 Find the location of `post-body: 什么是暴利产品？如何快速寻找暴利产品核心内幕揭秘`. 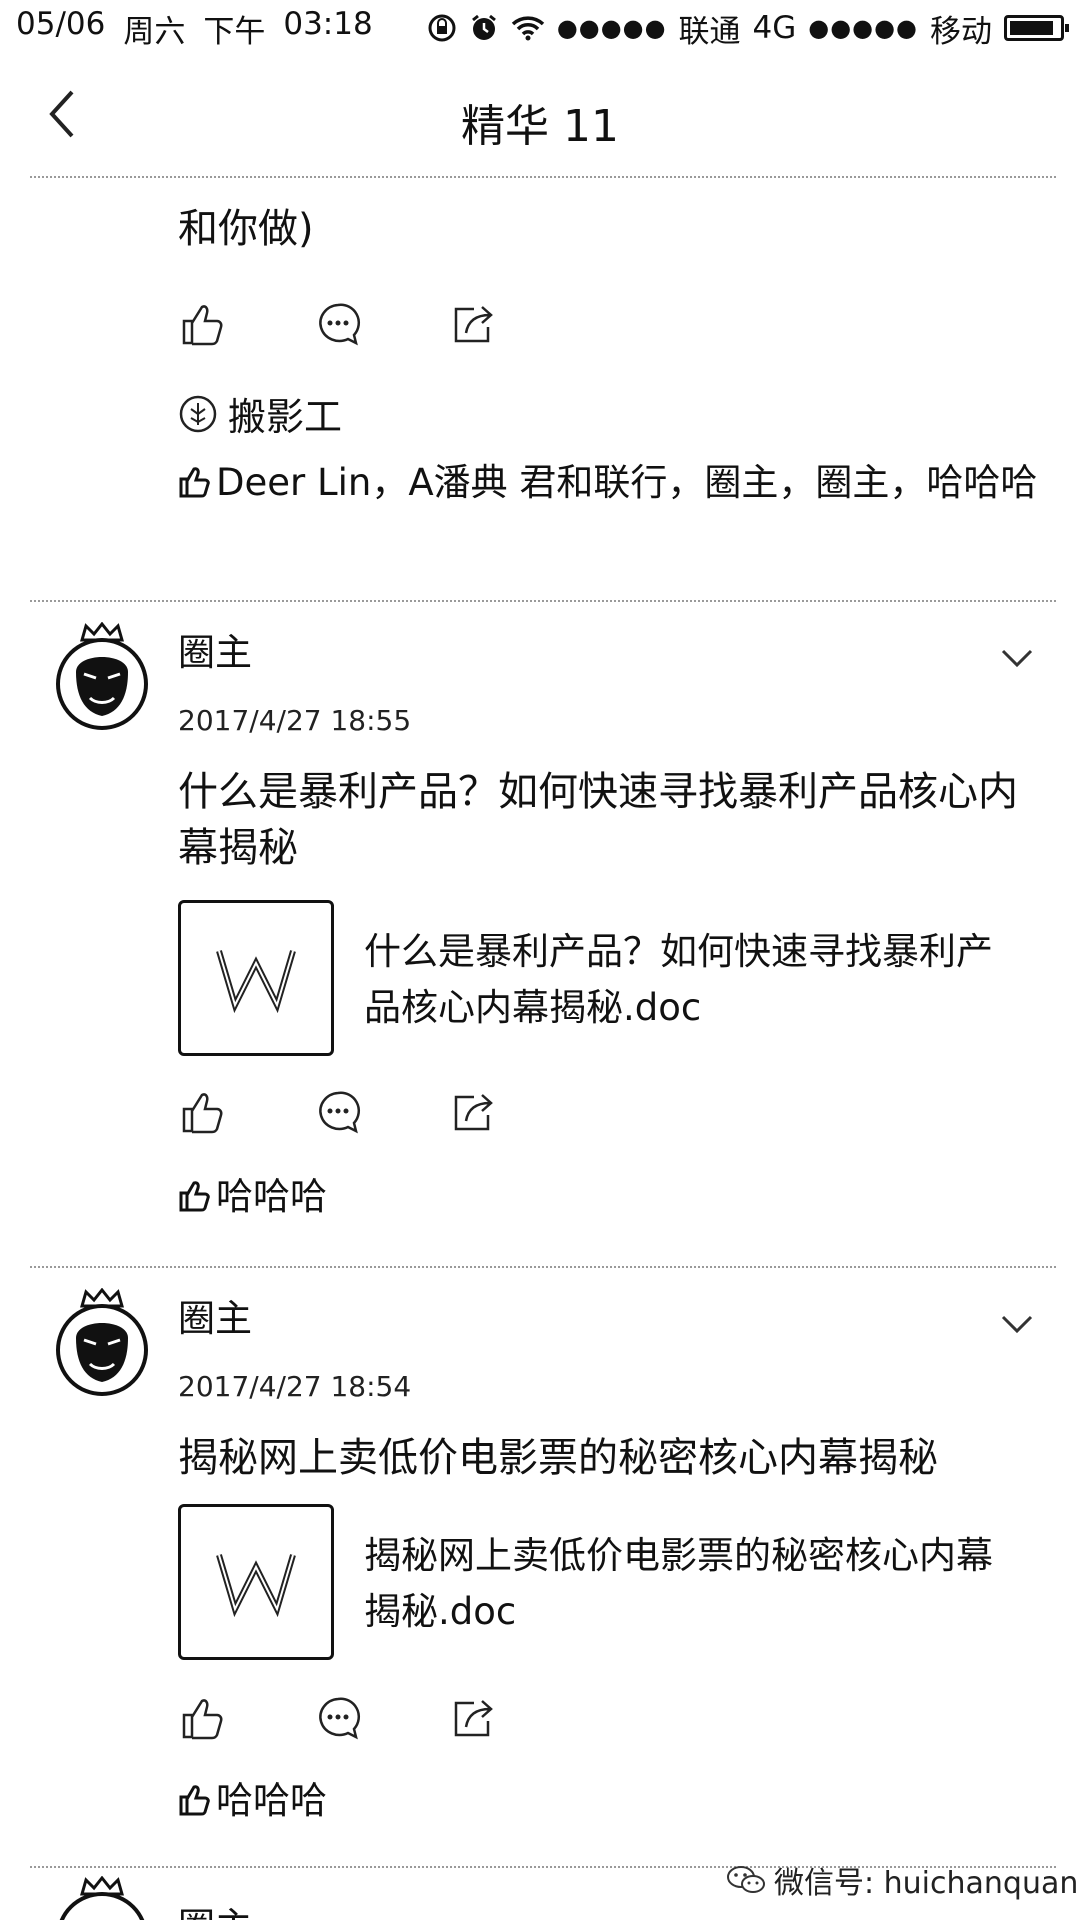

post-body: 什么是暴利产品？如何快速寻找暴利产品核心内幕揭秘 is located at coordinates (598, 820).